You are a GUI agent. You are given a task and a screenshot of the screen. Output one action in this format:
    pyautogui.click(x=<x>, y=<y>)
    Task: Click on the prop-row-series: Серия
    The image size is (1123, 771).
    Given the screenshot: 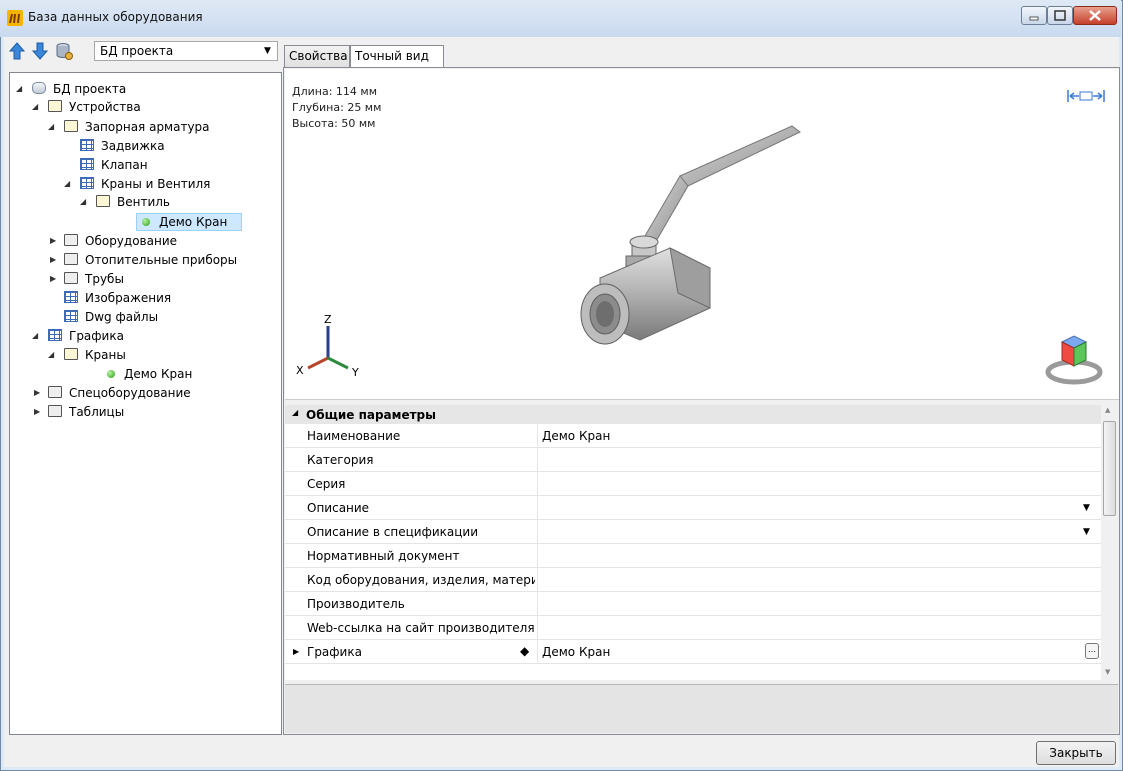 What is the action you would take?
    pyautogui.click(x=693, y=484)
    